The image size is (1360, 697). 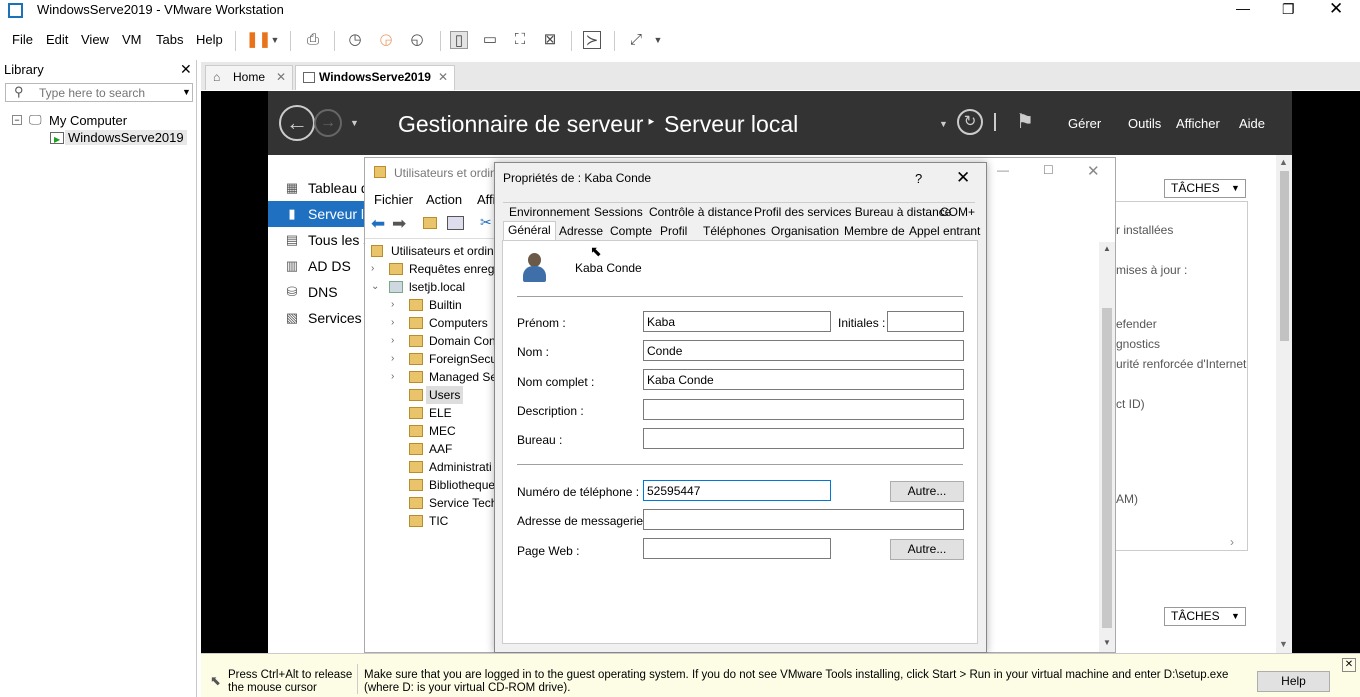 I want to click on tab-organisation: Organisation, so click(x=805, y=232).